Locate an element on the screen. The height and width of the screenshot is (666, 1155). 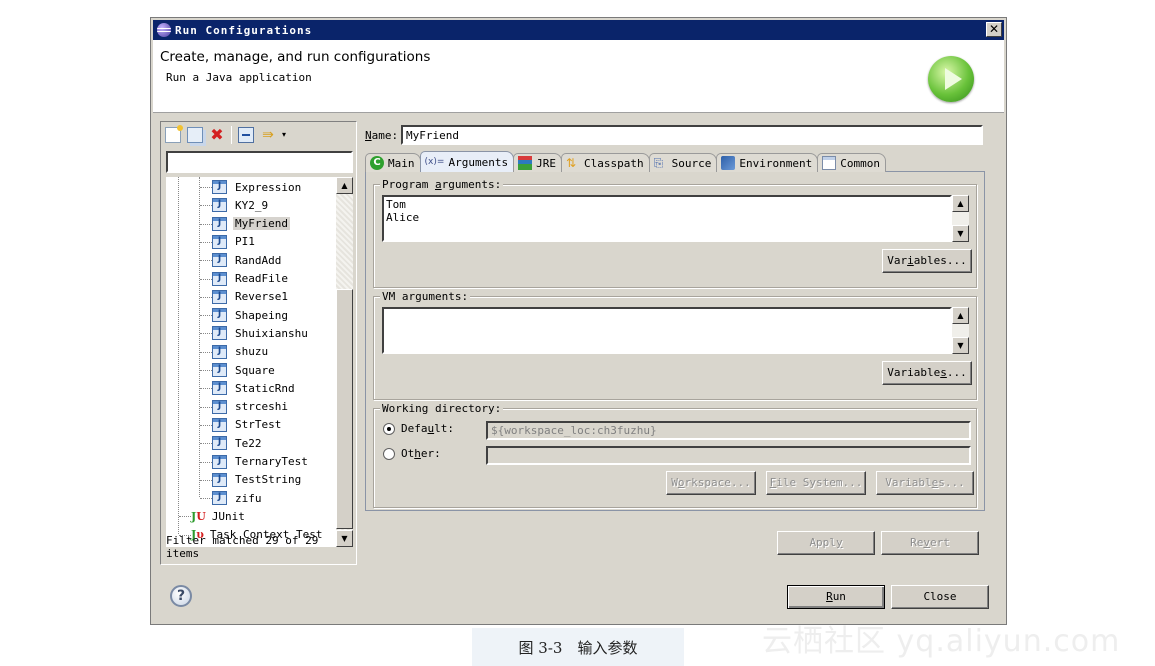
title-bar: Run Configurations ✕ is located at coordinates (578, 30).